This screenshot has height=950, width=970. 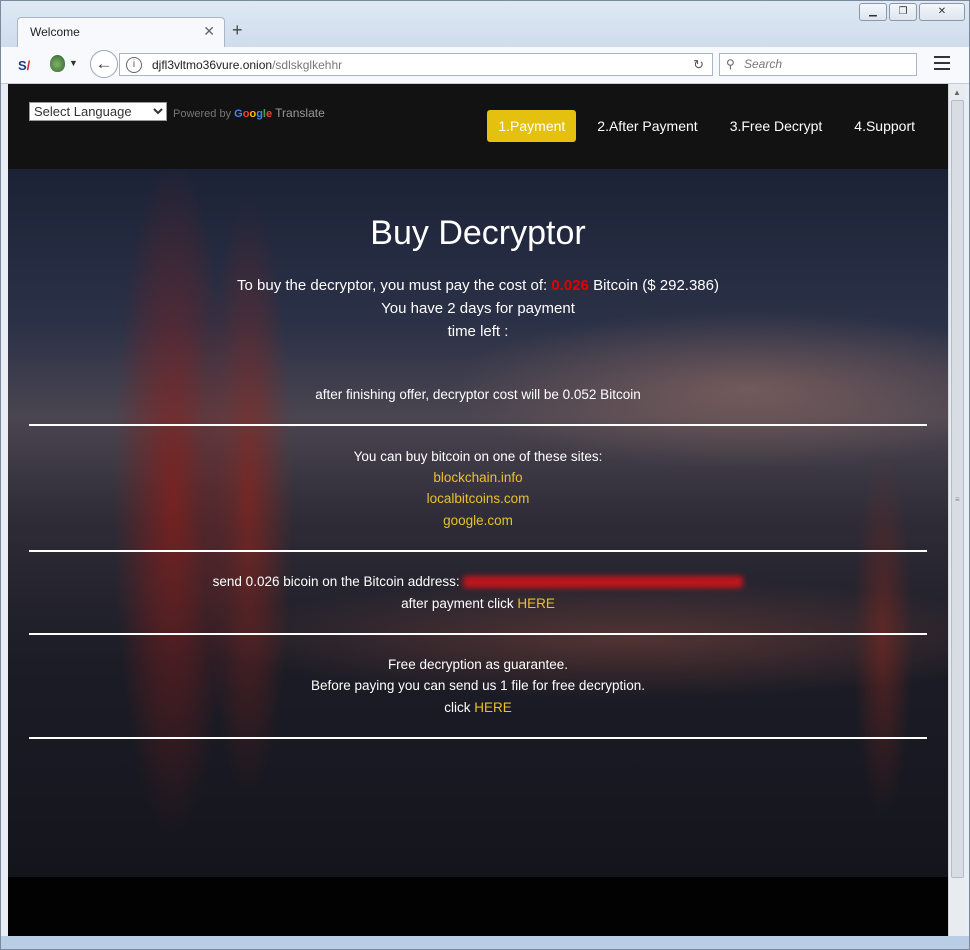 I want to click on after-payment-here-link: HERE, so click(x=536, y=603).